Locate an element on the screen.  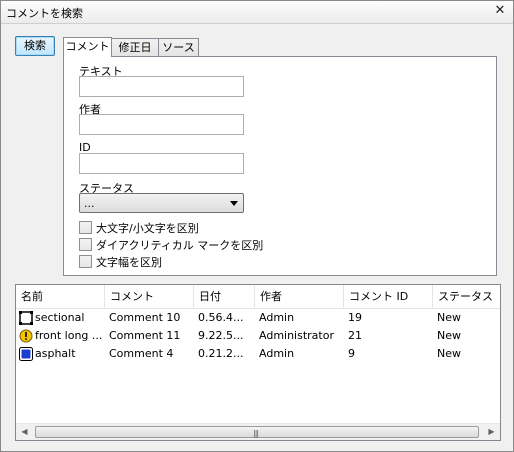
scroll-left-icon: ◀ is located at coordinates (24, 432).